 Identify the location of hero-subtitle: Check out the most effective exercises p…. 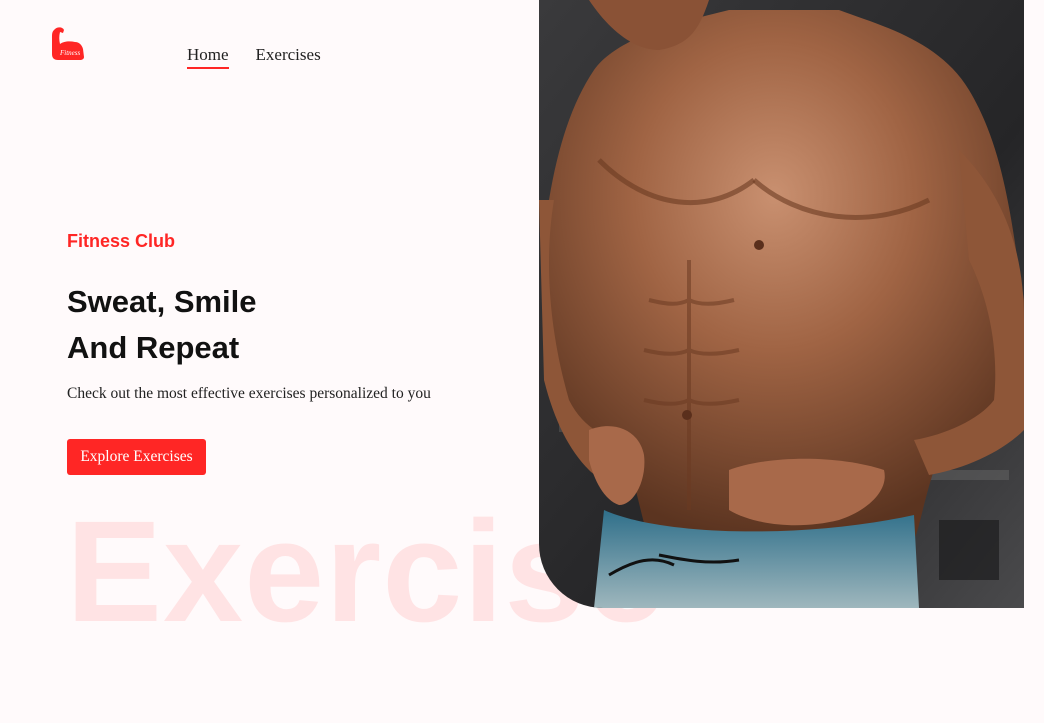
(249, 393).